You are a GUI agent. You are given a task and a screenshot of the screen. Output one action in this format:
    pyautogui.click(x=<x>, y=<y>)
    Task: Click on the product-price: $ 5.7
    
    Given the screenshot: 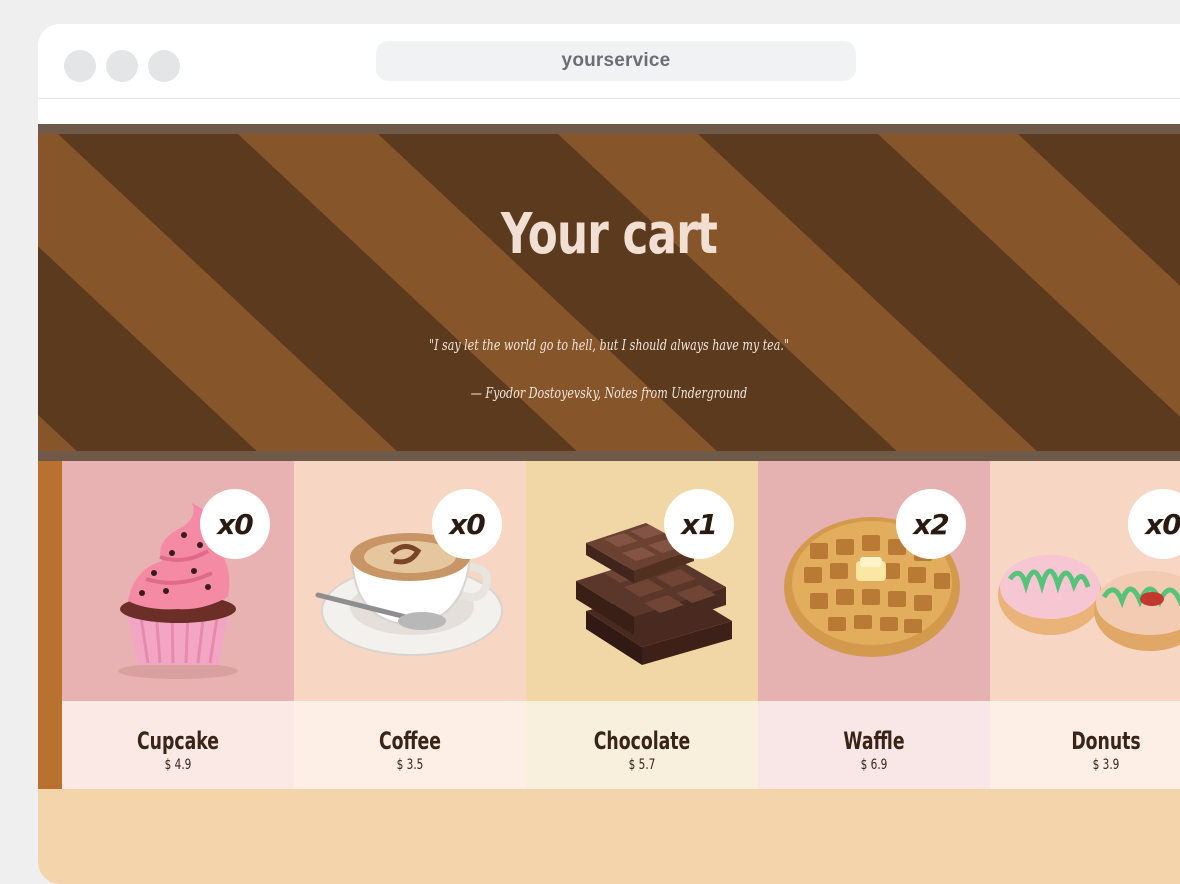 What is the action you would take?
    pyautogui.click(x=642, y=765)
    